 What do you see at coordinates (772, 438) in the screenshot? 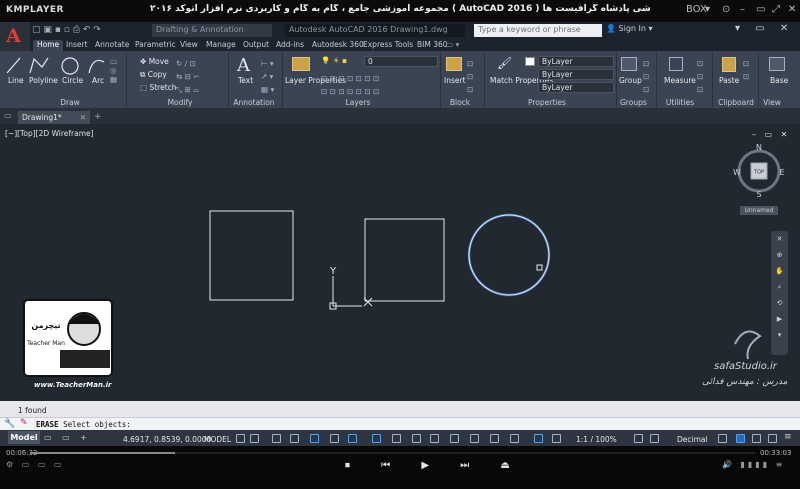
I see `hardware-acceleration-icon` at bounding box center [772, 438].